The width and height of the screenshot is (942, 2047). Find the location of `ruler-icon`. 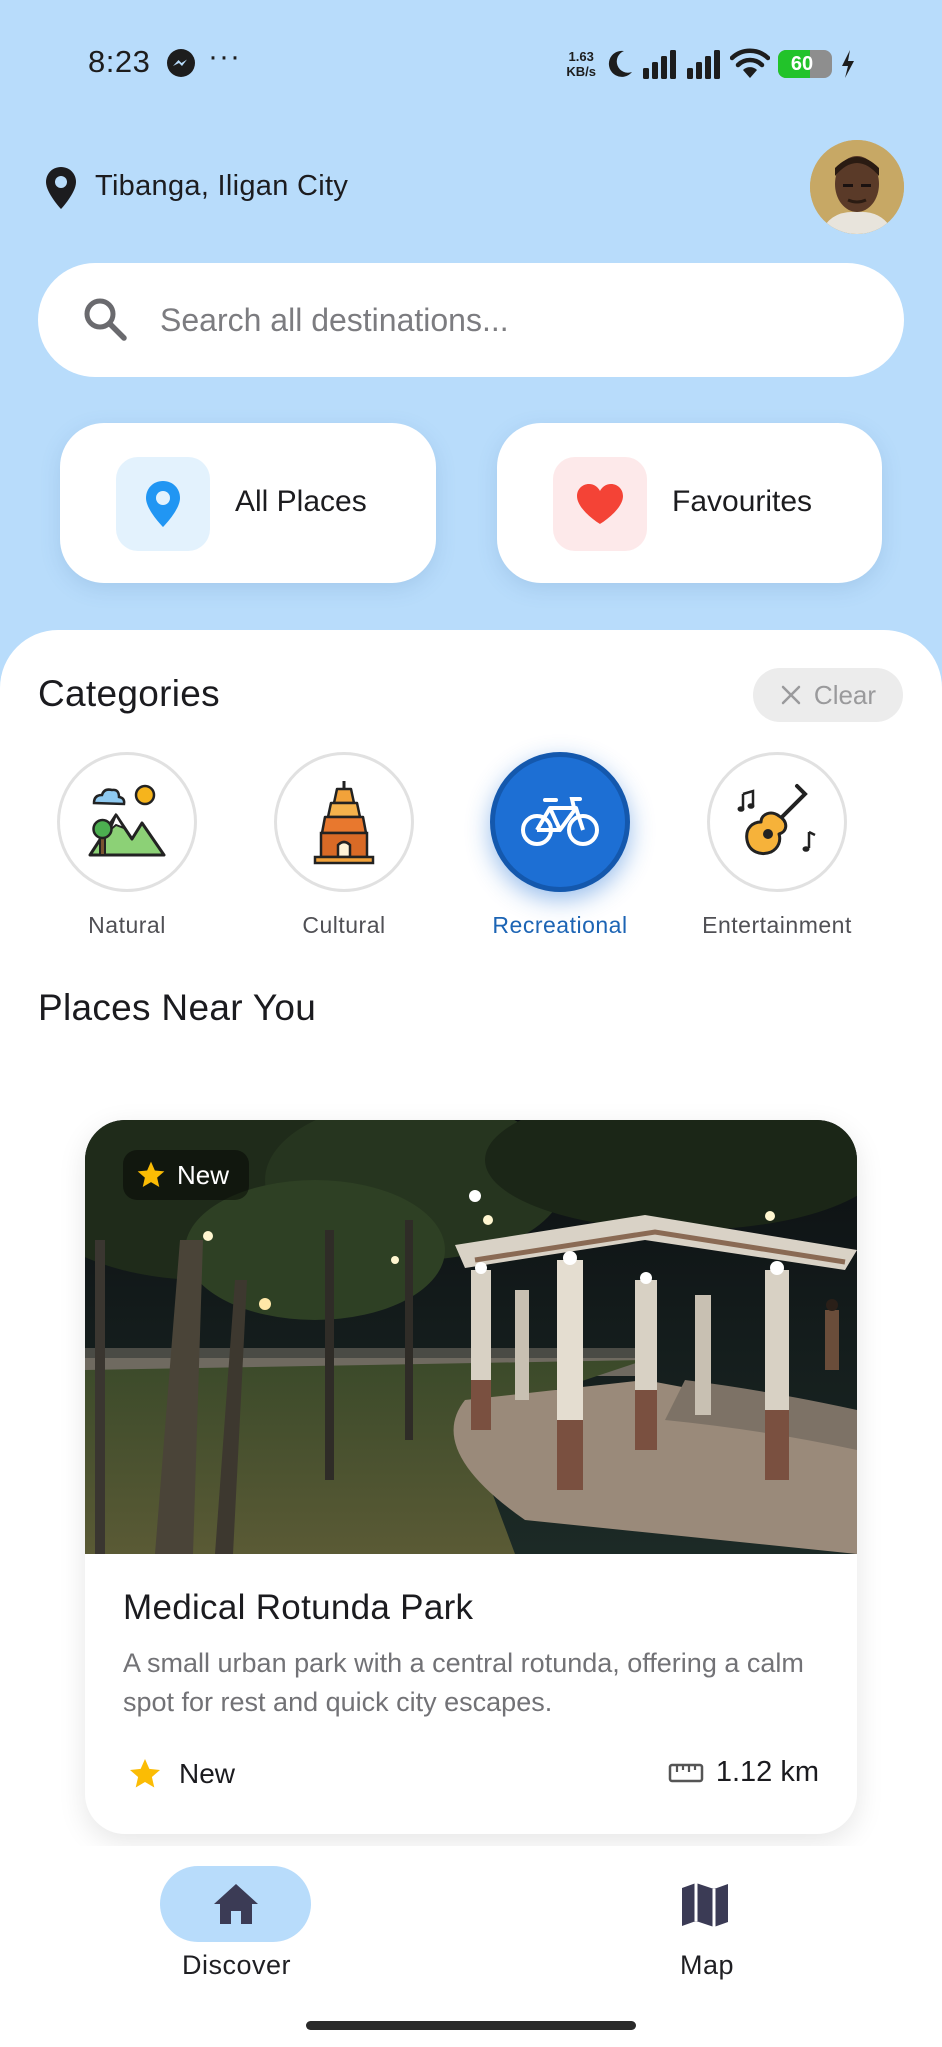

ruler-icon is located at coordinates (686, 1772).